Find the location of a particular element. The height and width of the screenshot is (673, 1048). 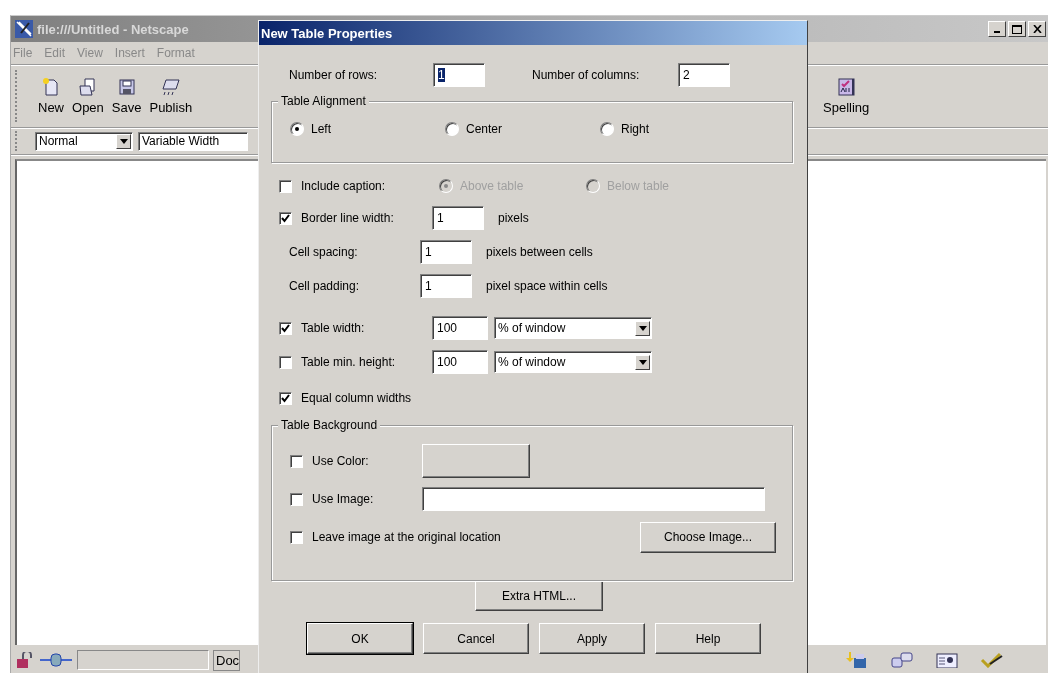

address-card-icon is located at coordinates (947, 660).